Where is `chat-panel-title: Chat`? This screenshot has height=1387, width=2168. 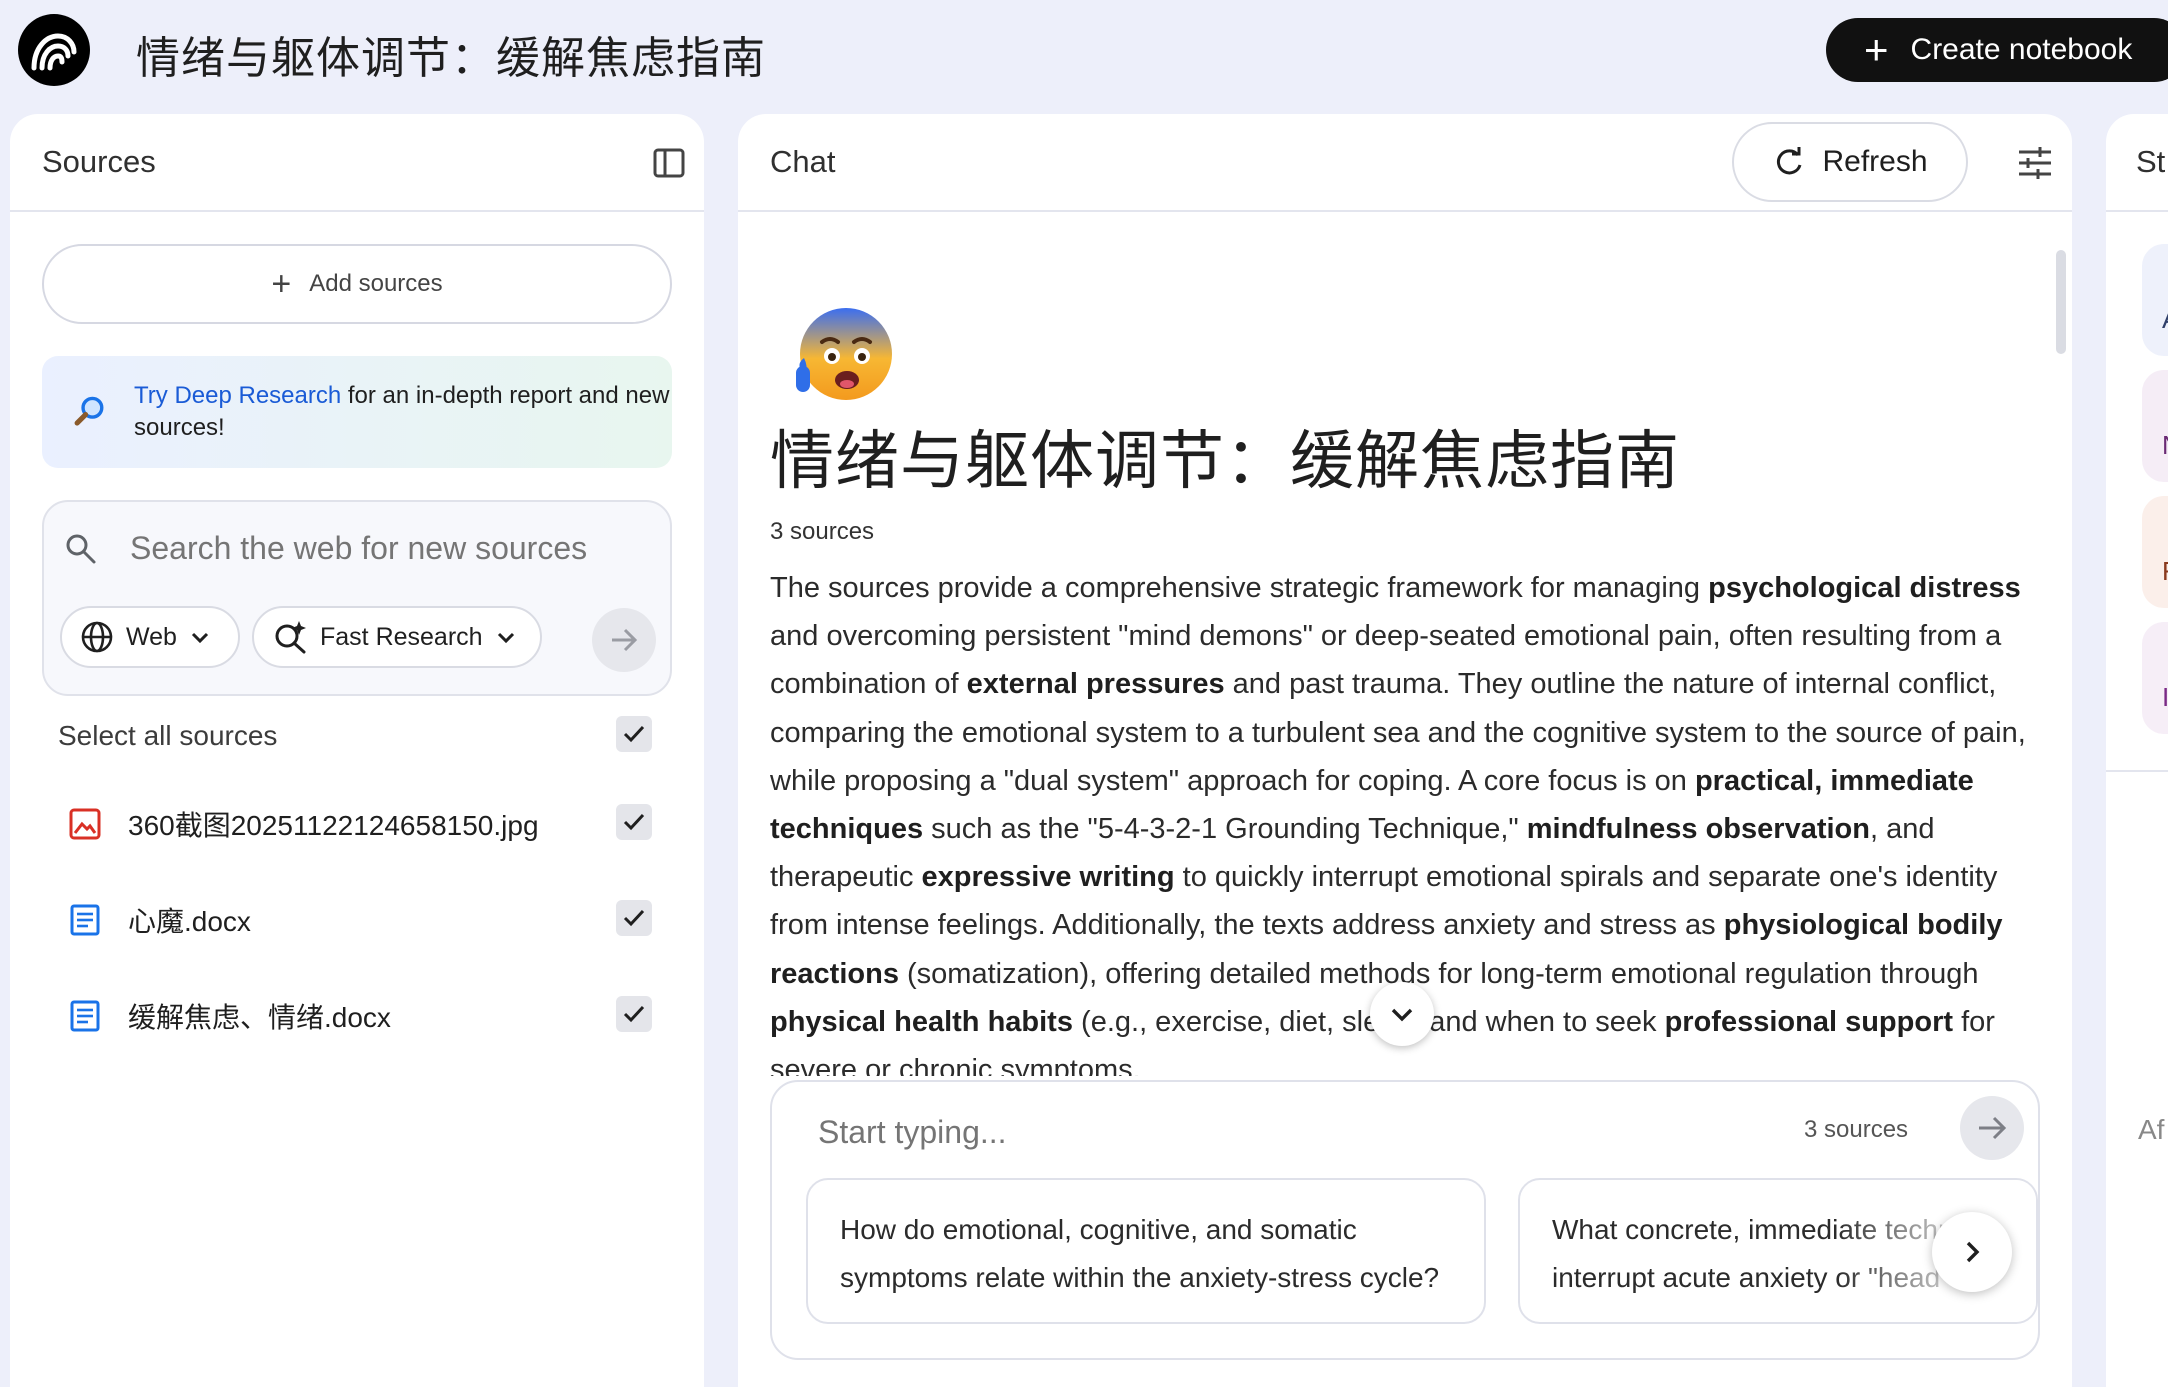
chat-panel-title: Chat is located at coordinates (803, 161).